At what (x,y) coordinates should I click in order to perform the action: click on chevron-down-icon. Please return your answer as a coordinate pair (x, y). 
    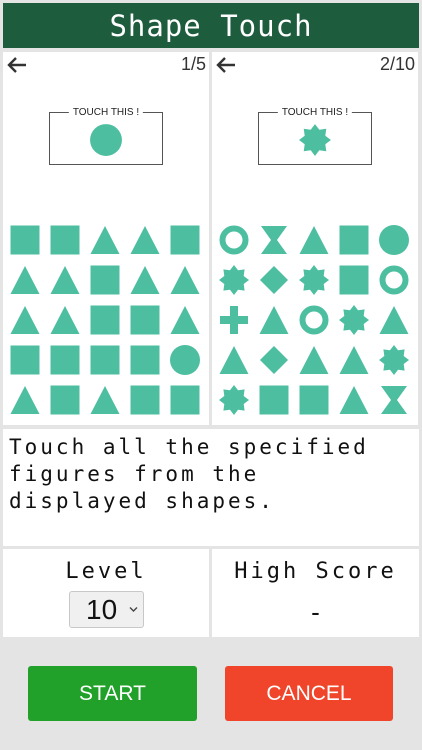
    Looking at the image, I should click on (133, 609).